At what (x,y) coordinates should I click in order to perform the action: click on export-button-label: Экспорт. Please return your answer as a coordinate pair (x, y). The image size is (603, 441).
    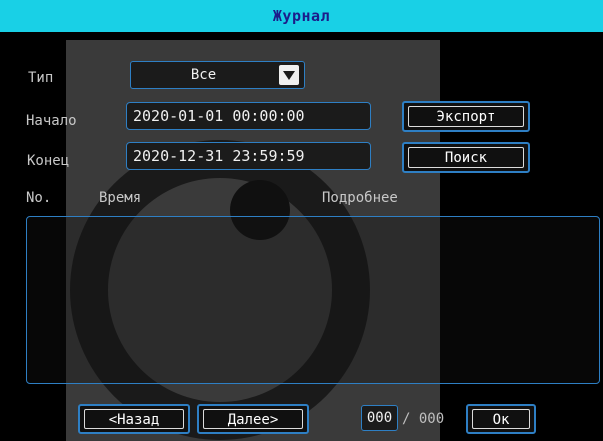
    Looking at the image, I should click on (466, 116).